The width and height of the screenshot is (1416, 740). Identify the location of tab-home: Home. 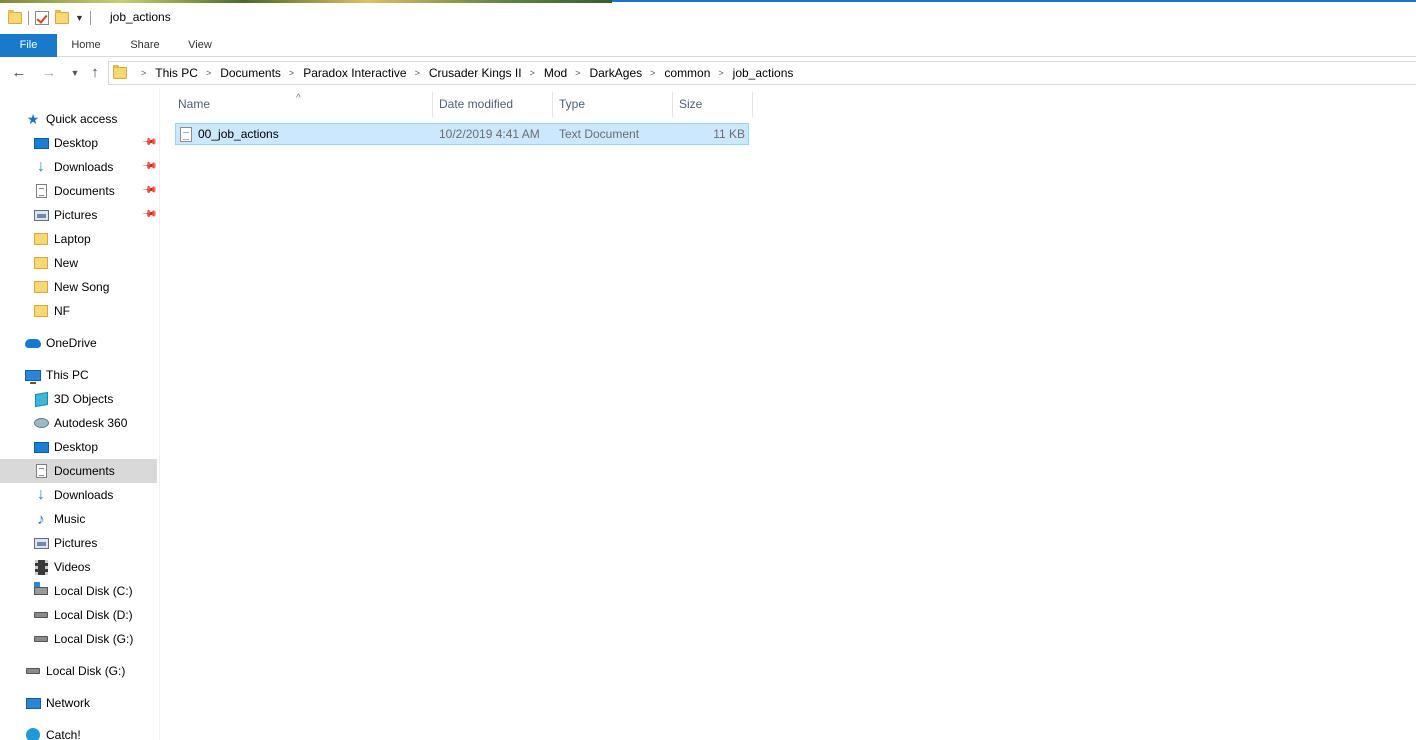
(86, 45).